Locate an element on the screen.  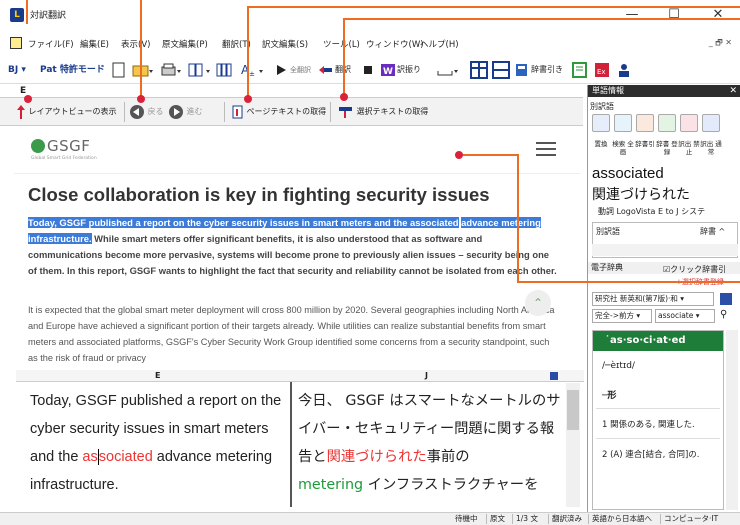
menu-tools: ツール(L) is located at coordinates (341, 44).